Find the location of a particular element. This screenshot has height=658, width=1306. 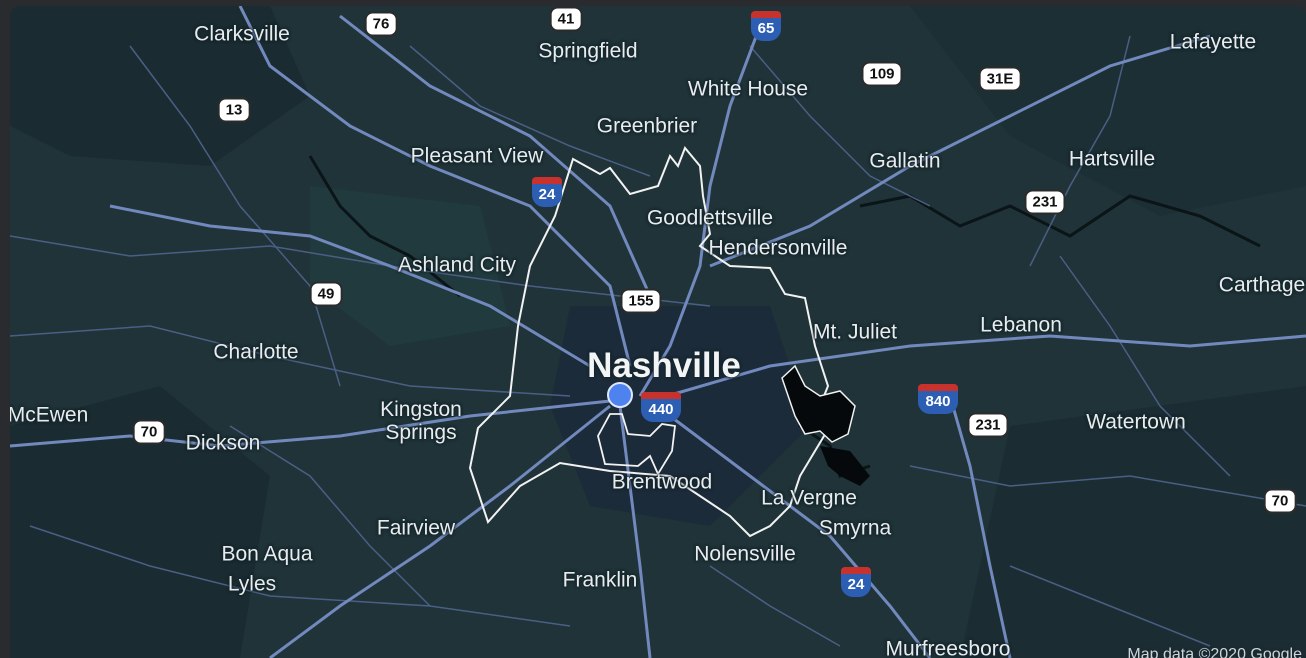

city-label-hendersonville: Hendersonville is located at coordinates (778, 247).